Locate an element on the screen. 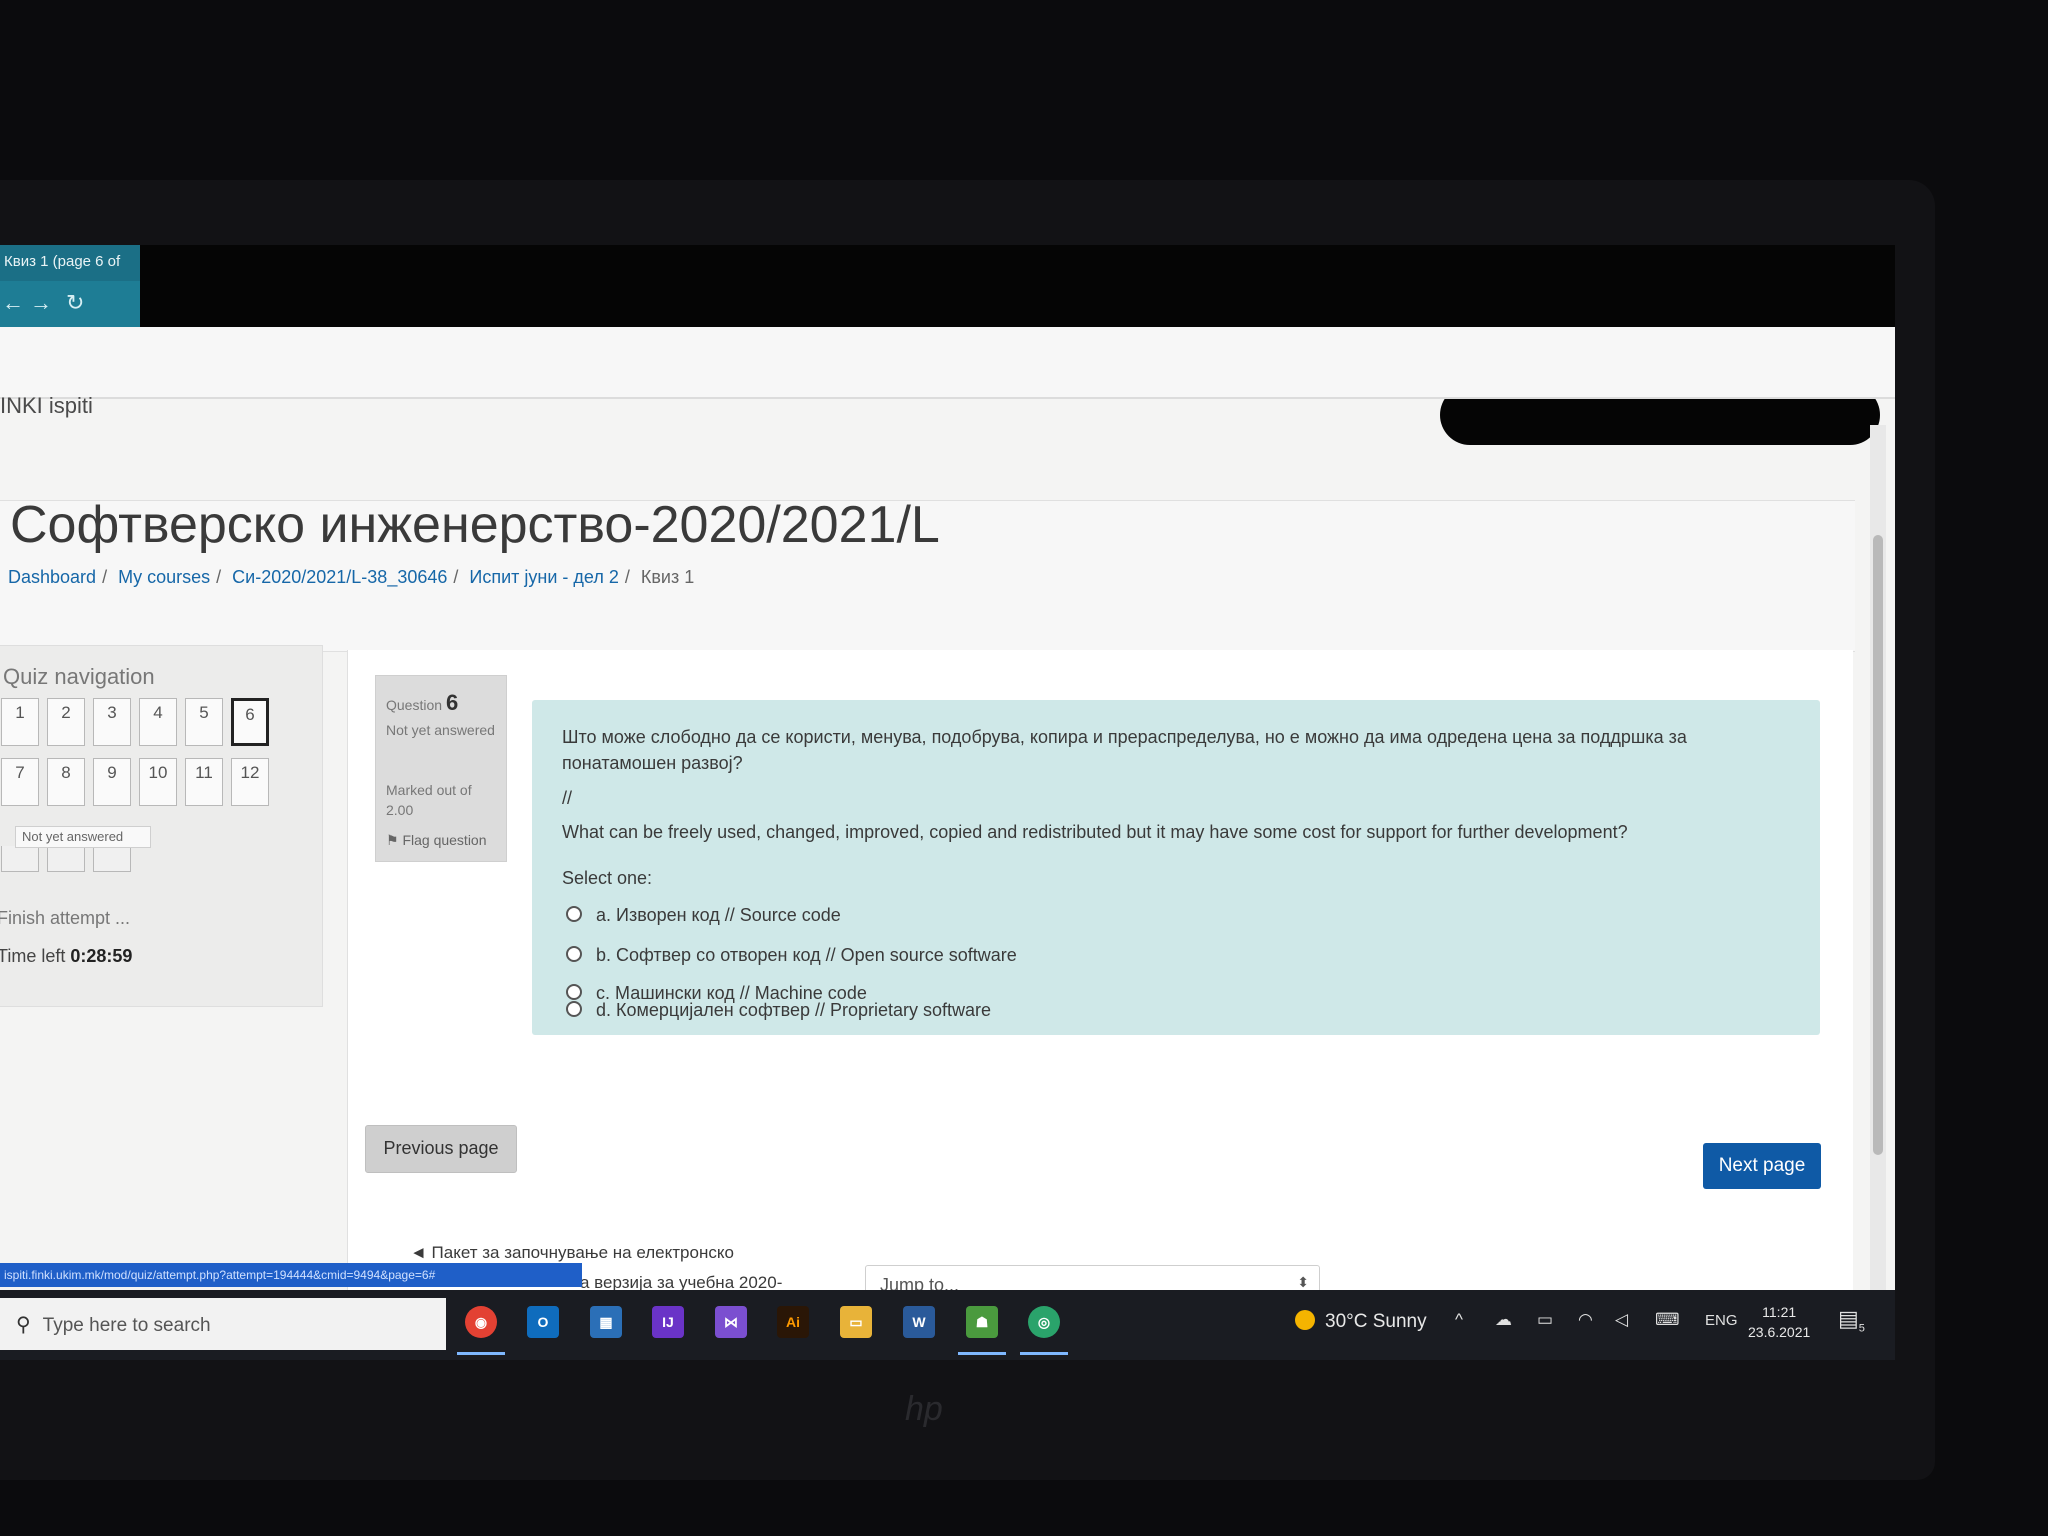  notification-count: 5 is located at coordinates (1861, 1328).